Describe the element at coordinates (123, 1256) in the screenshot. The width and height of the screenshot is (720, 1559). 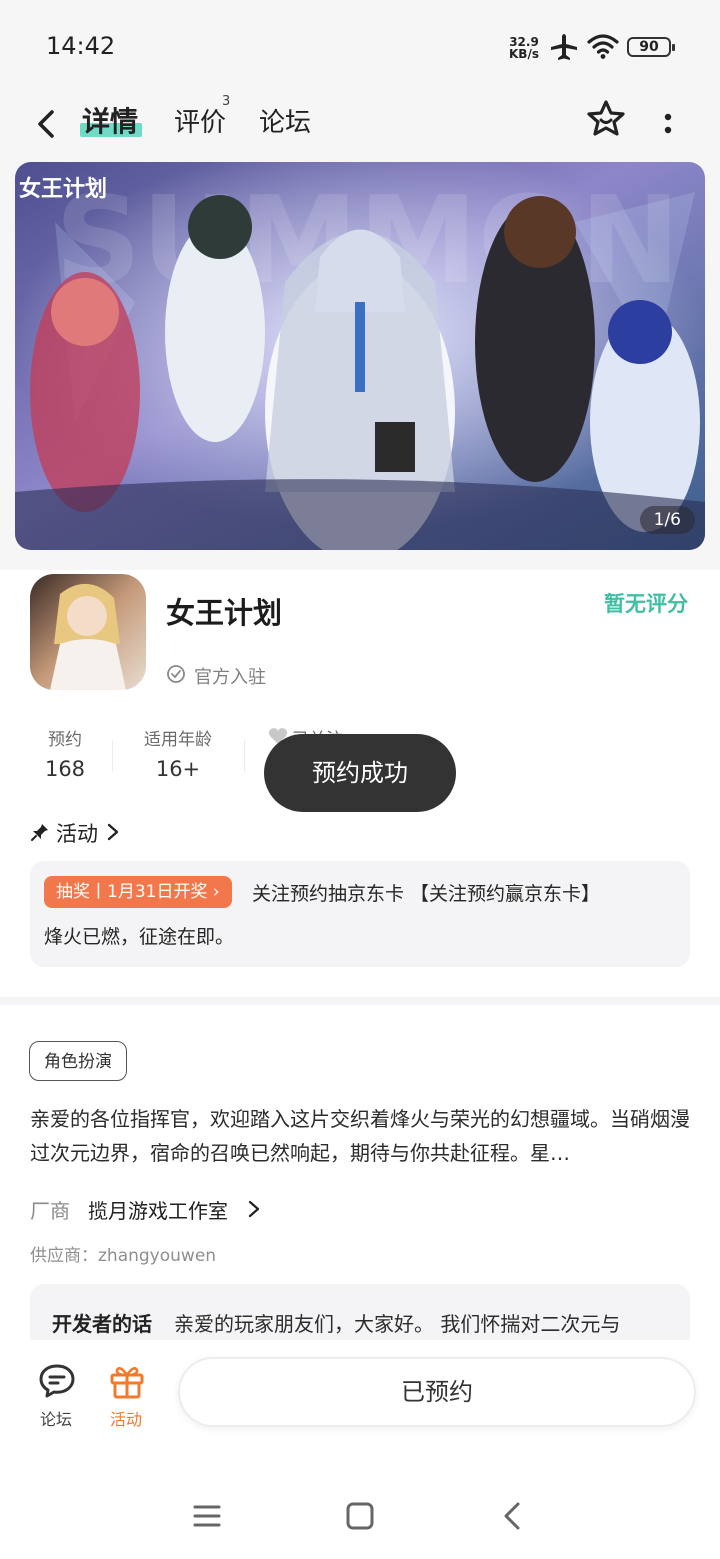
I see `supplier-info: 供应商：zhangyouwen` at that location.